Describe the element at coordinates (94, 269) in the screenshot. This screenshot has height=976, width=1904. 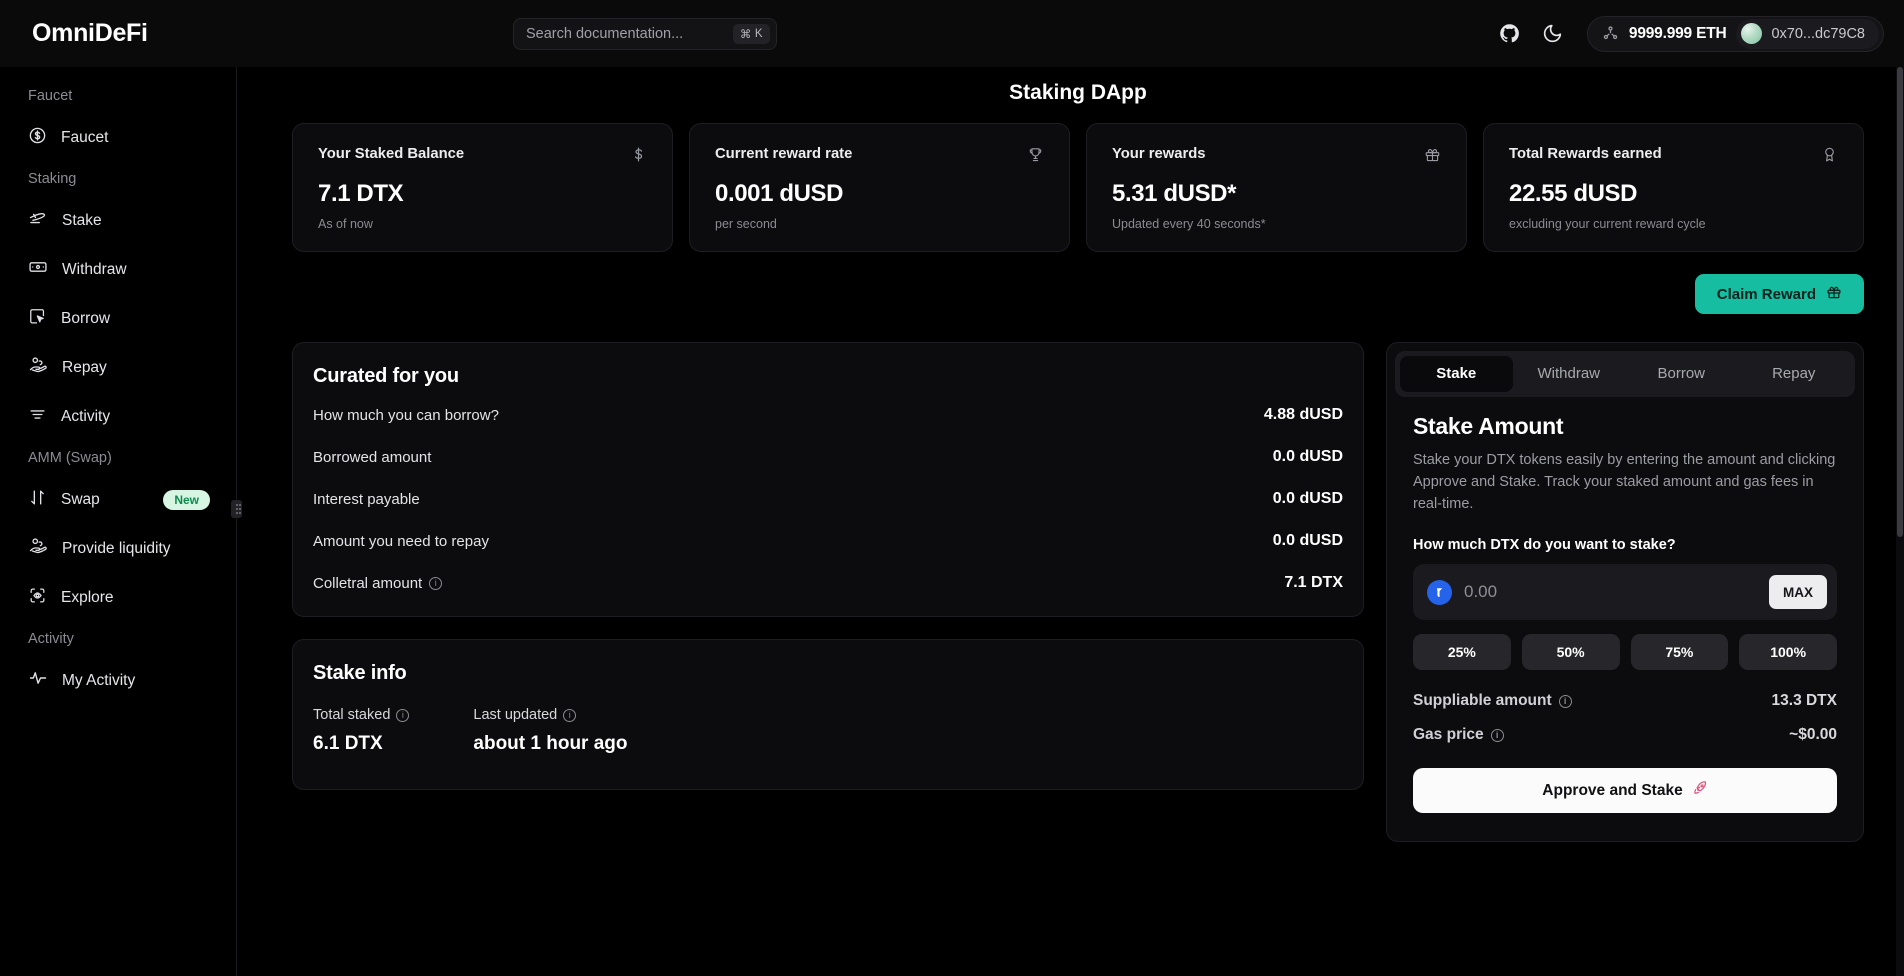
I see `sidebar-item-label: Withdraw` at that location.